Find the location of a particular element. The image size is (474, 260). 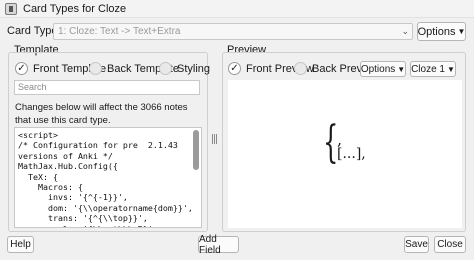

card-select: Cloze 1 ▼ is located at coordinates (433, 69).